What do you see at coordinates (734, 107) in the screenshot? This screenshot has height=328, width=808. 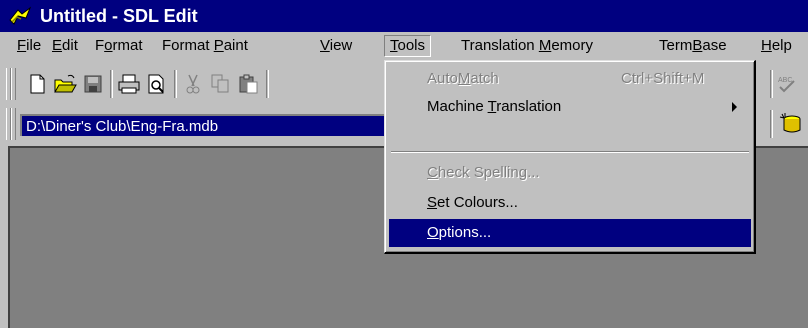 I see `submenu-arrow-icon` at bounding box center [734, 107].